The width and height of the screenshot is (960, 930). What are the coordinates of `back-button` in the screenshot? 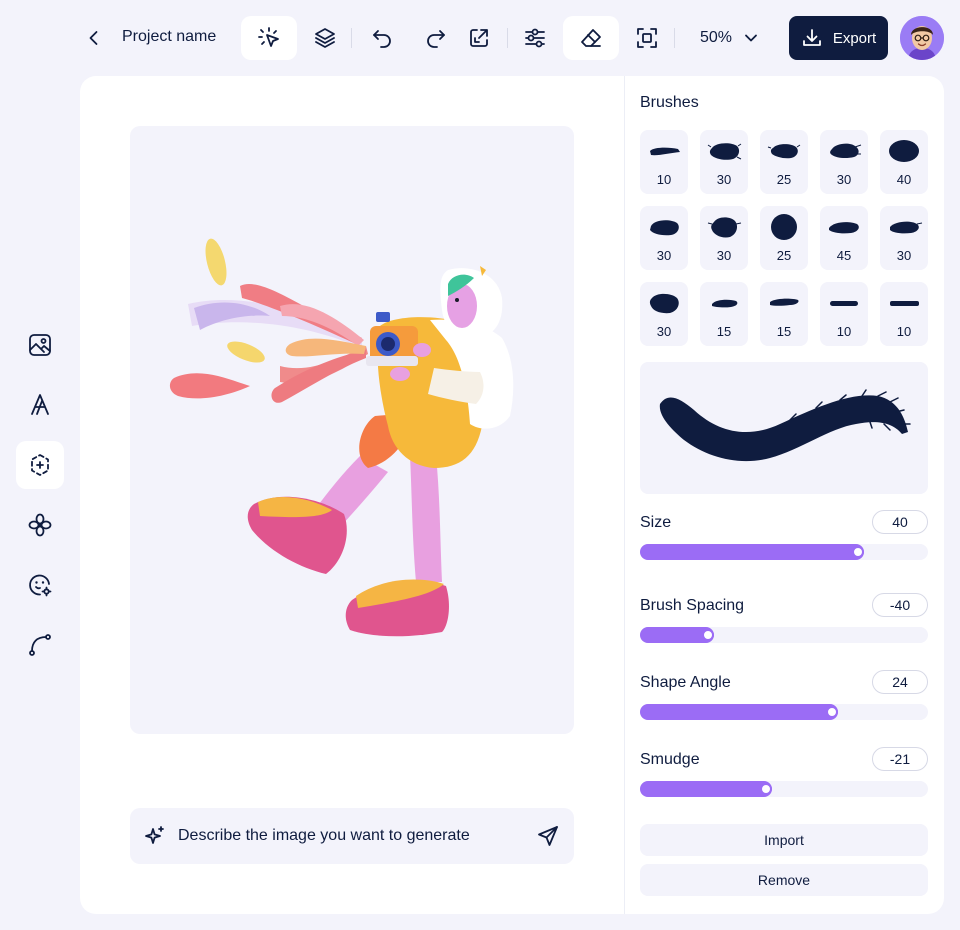 It's located at (94, 38).